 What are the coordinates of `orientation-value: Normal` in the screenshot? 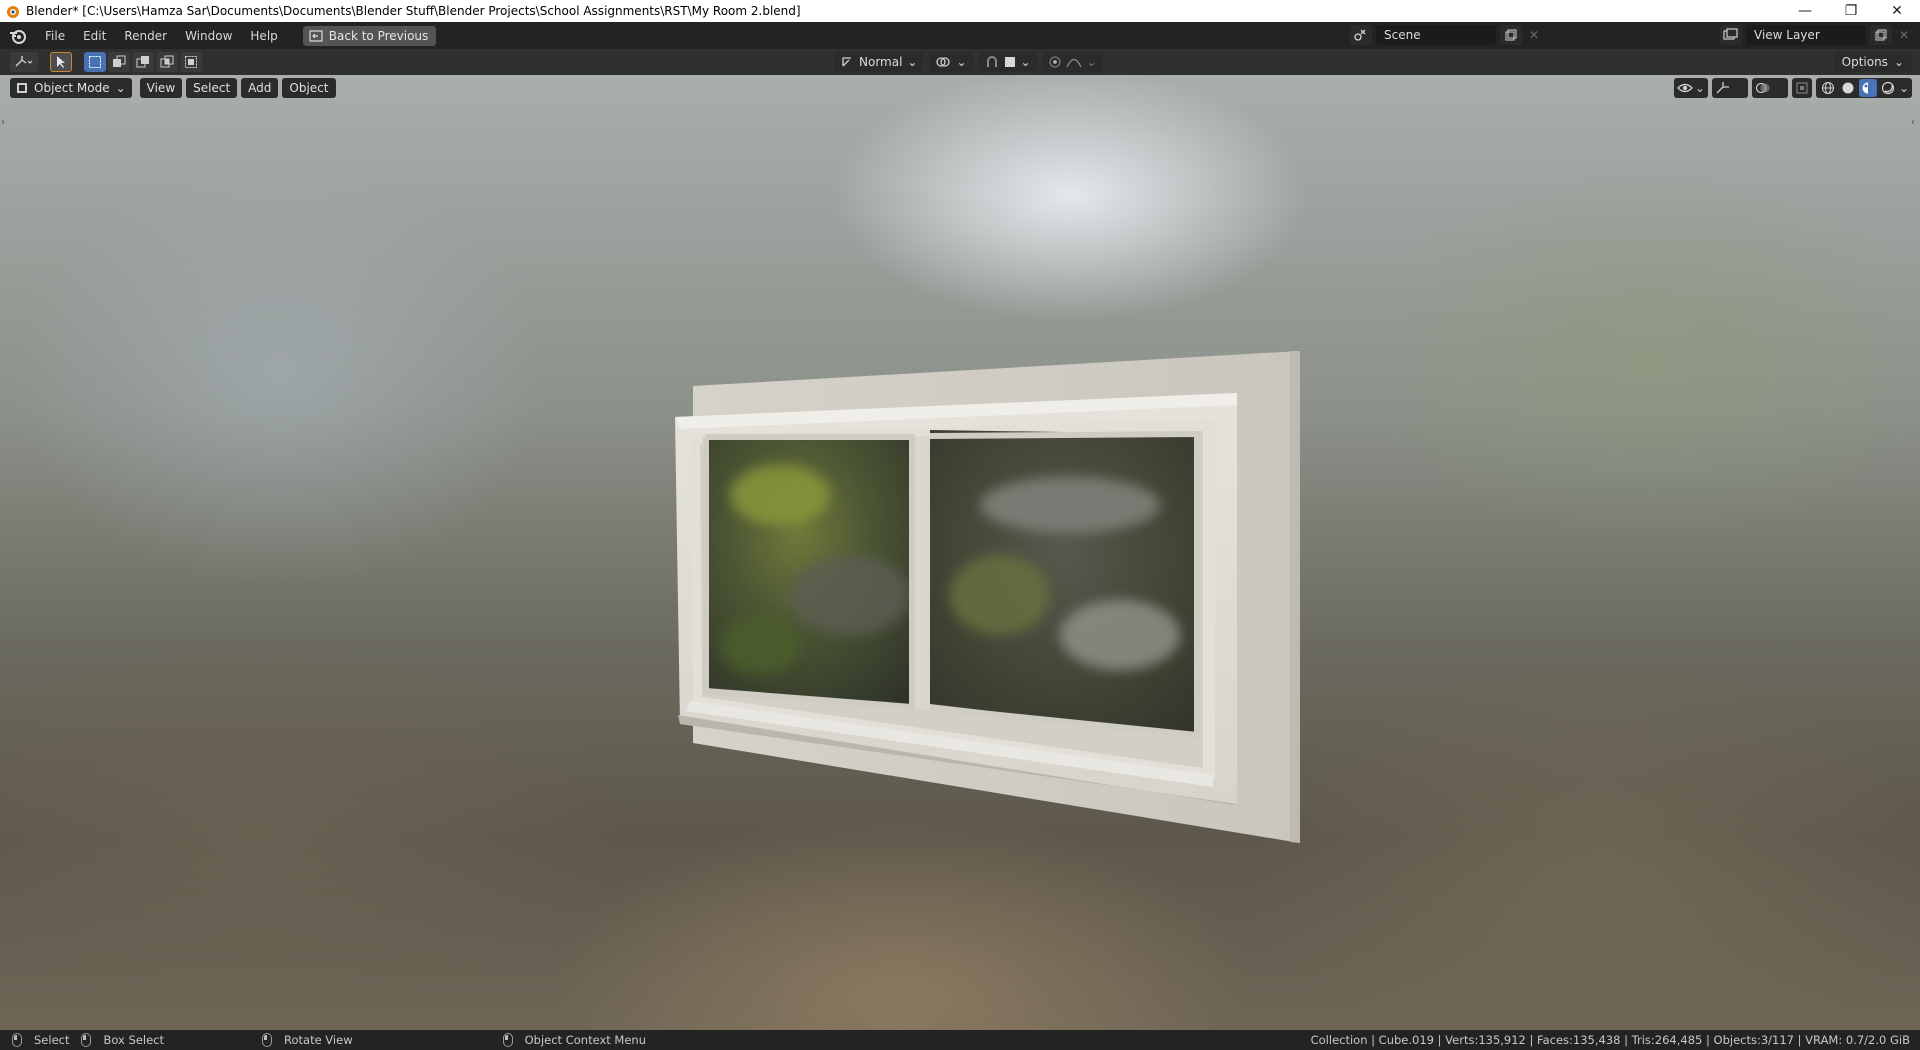 It's located at (881, 62).